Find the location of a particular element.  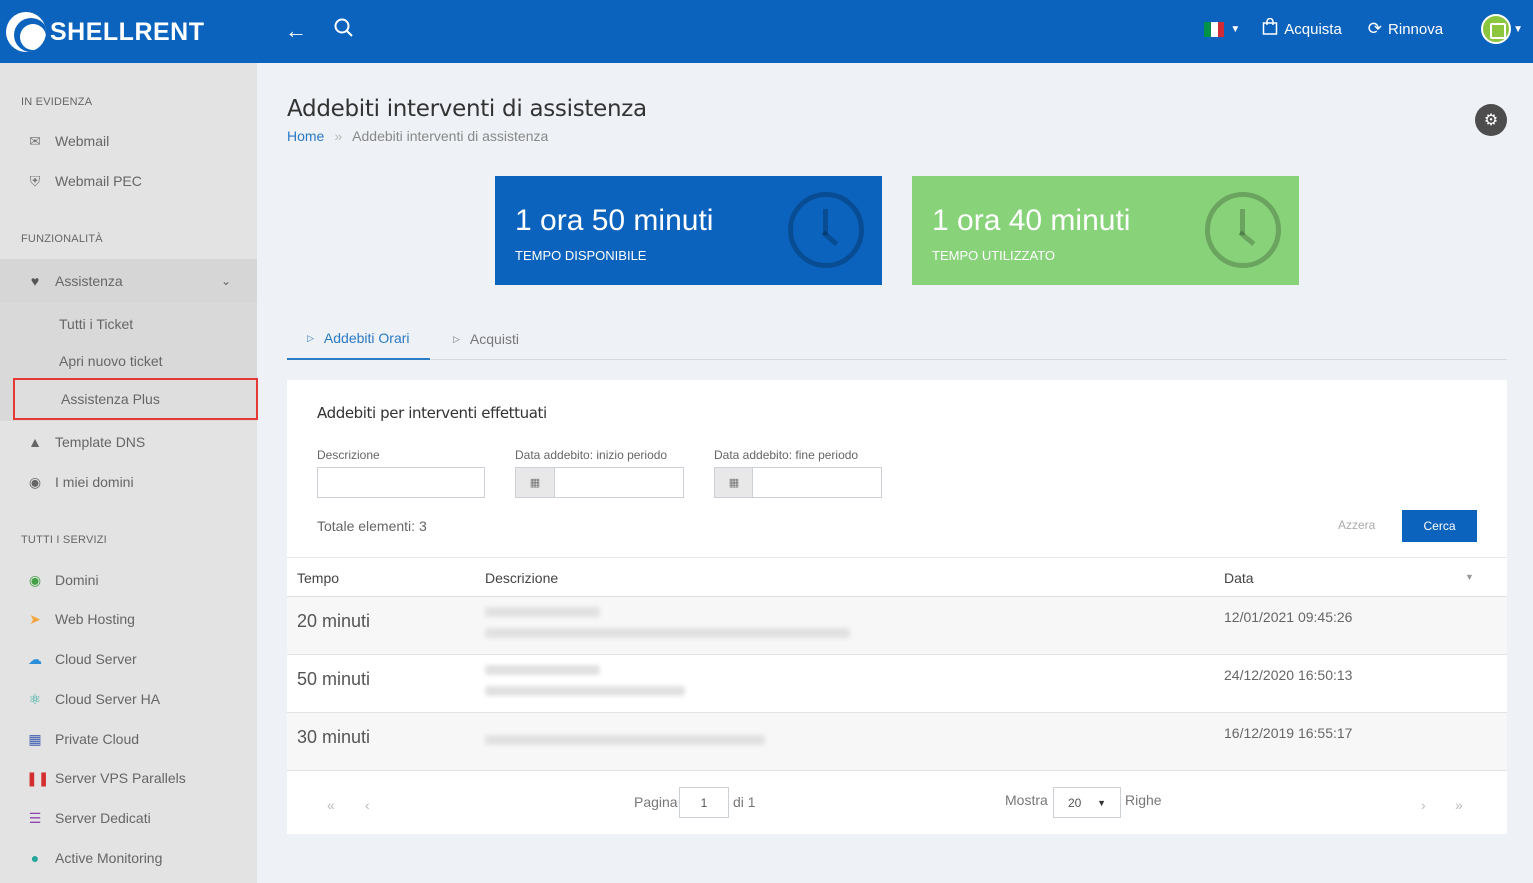

sidebar-subitem-label: Tutti i Ticket is located at coordinates (96, 323).